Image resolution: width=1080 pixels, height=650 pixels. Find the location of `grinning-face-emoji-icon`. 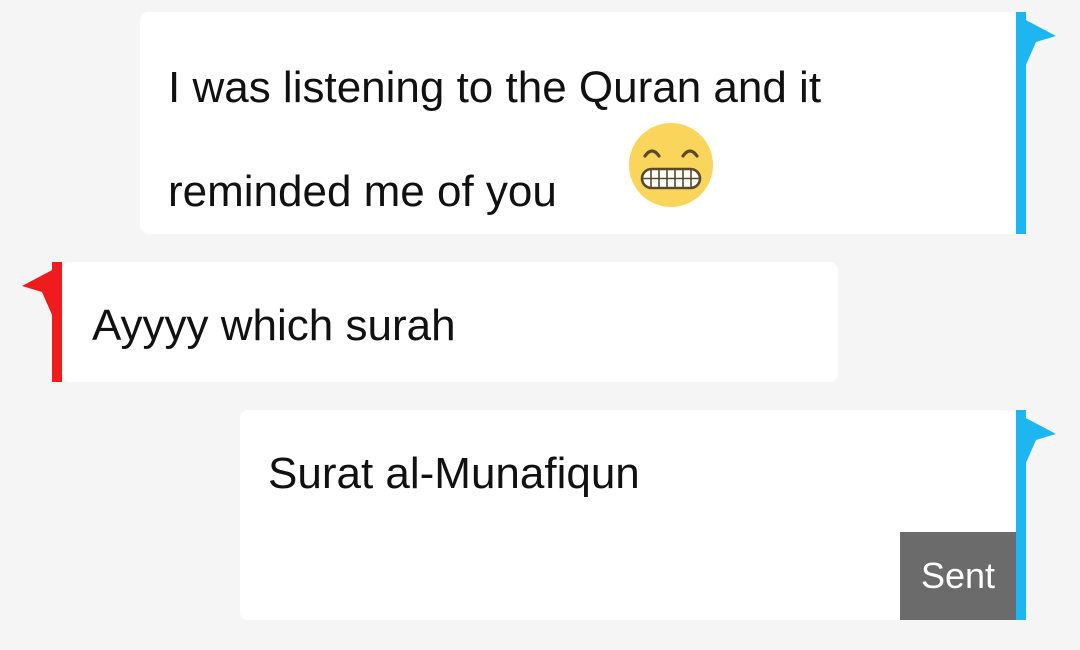

grinning-face-emoji-icon is located at coordinates (671, 165).